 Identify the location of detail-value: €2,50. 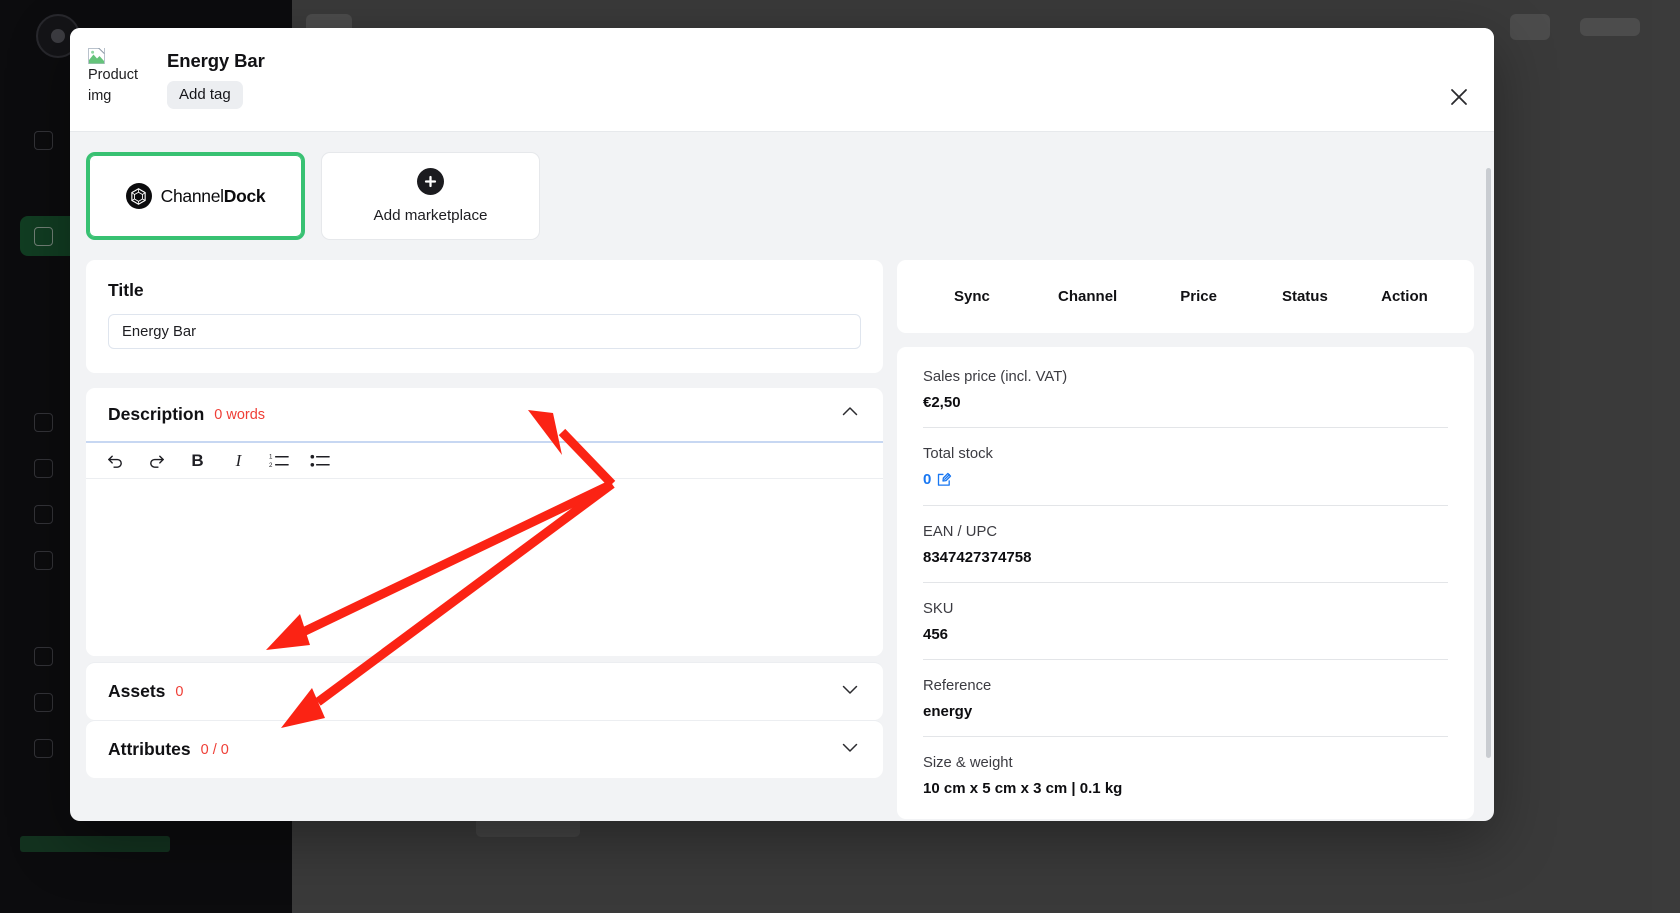
(942, 402).